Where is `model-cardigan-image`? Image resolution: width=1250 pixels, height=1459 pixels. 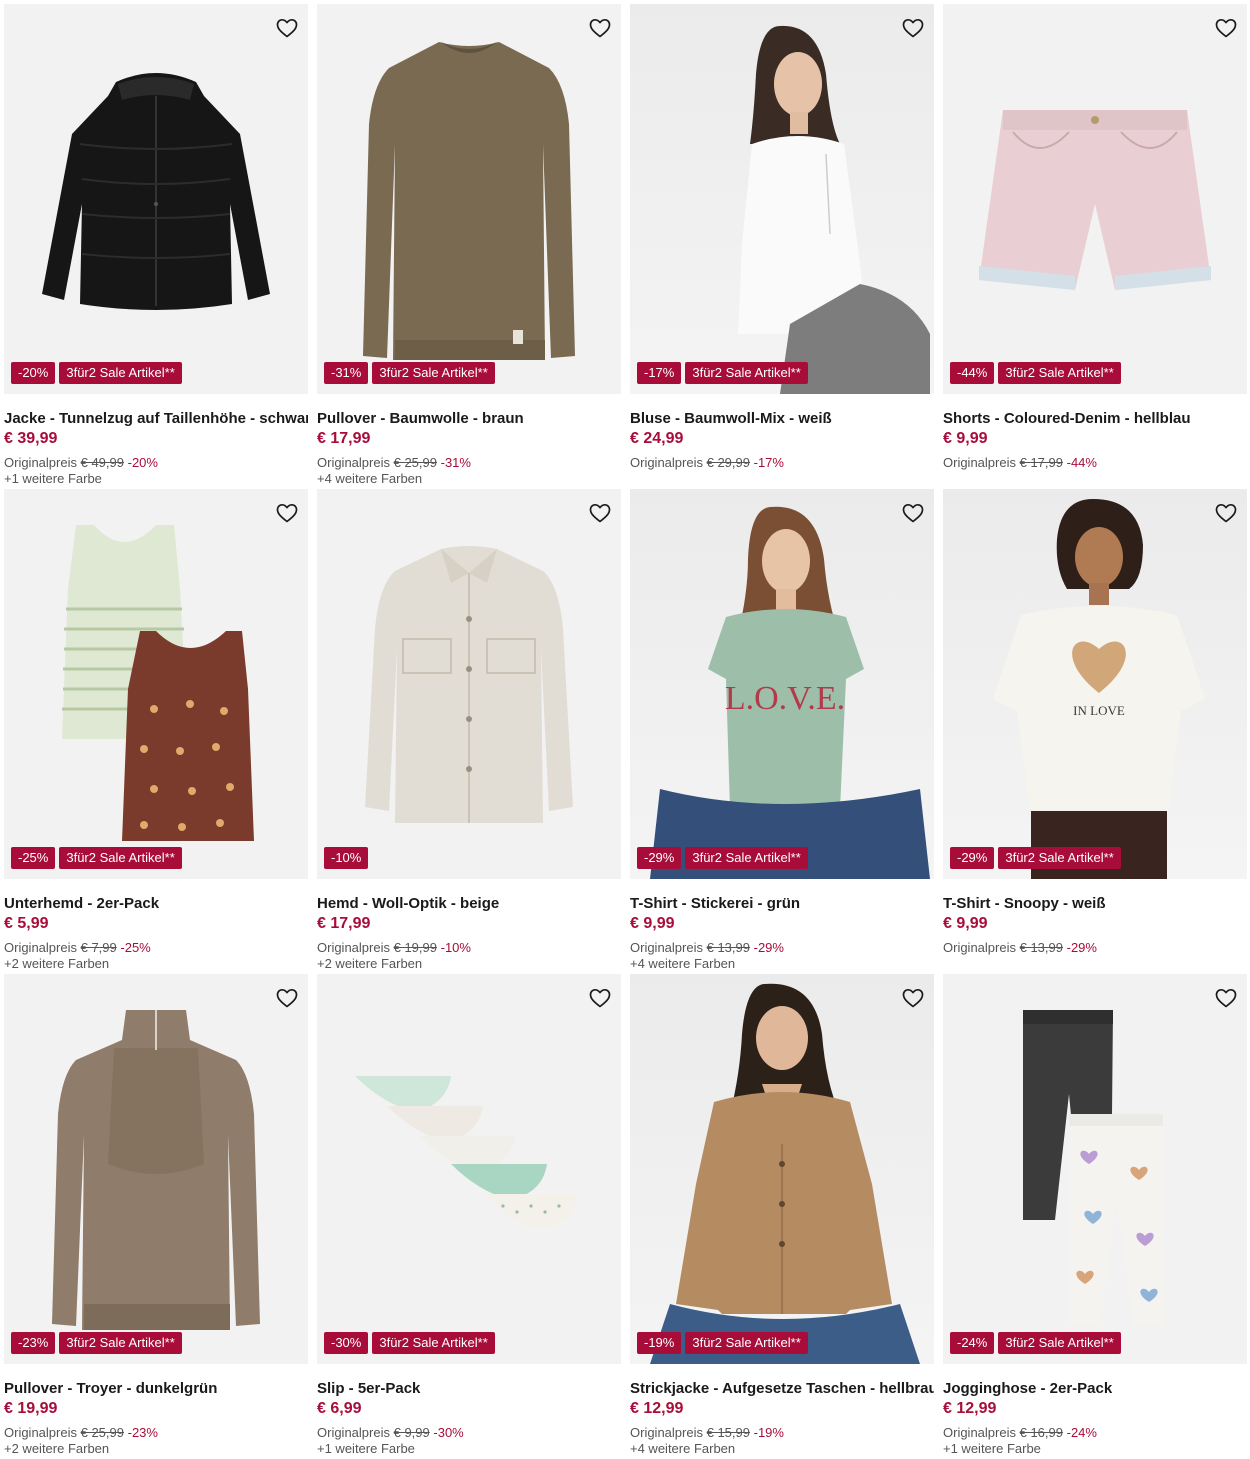 model-cardigan-image is located at coordinates (785, 1173).